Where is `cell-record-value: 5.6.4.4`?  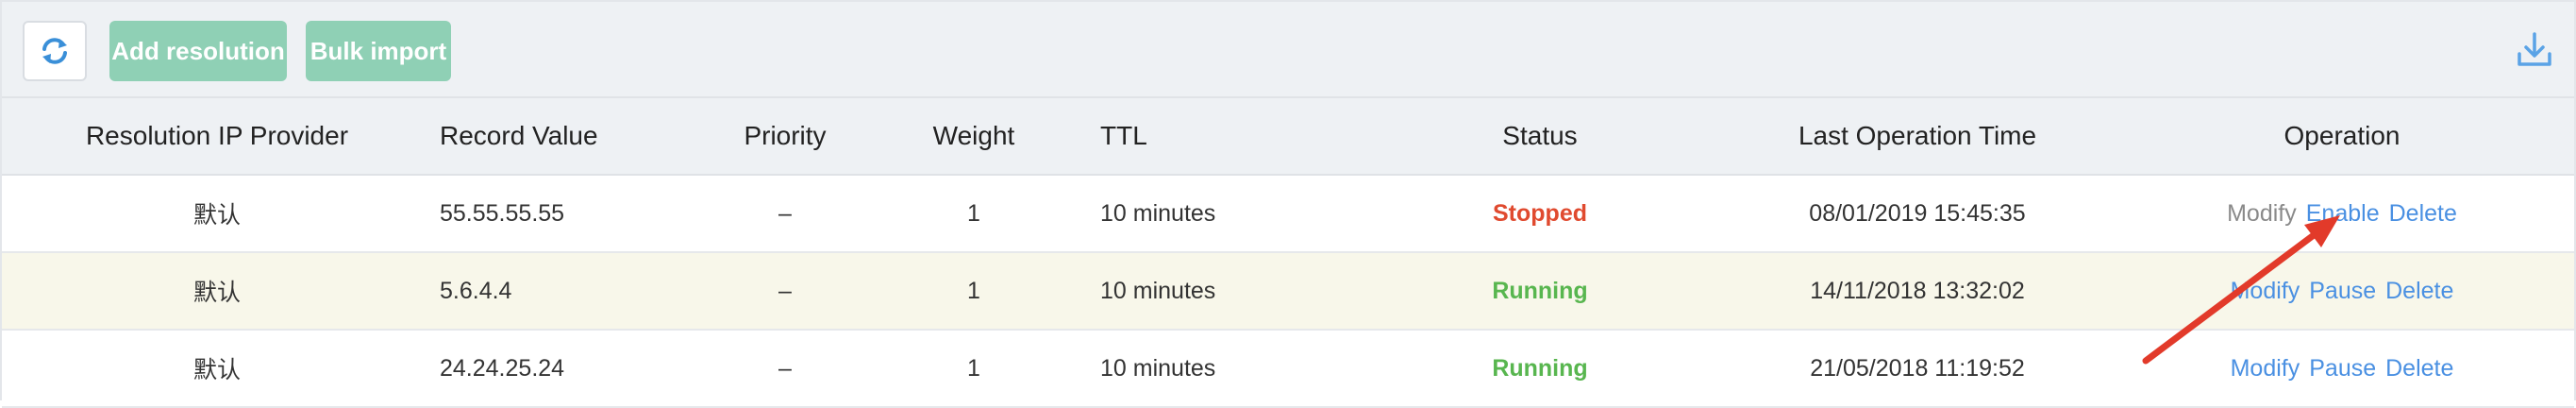
cell-record-value: 5.6.4.4 is located at coordinates (476, 290).